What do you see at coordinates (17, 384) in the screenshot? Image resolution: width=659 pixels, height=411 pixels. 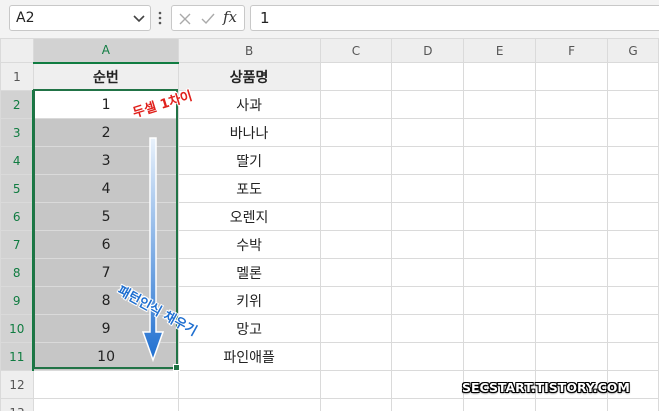 I see `row-header: 12` at bounding box center [17, 384].